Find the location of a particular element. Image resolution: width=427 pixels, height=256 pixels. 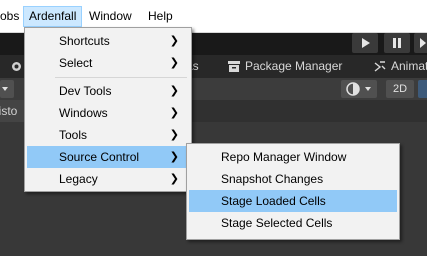

menu-item-snapshot-changes: Snapshot Changes is located at coordinates (293, 179).